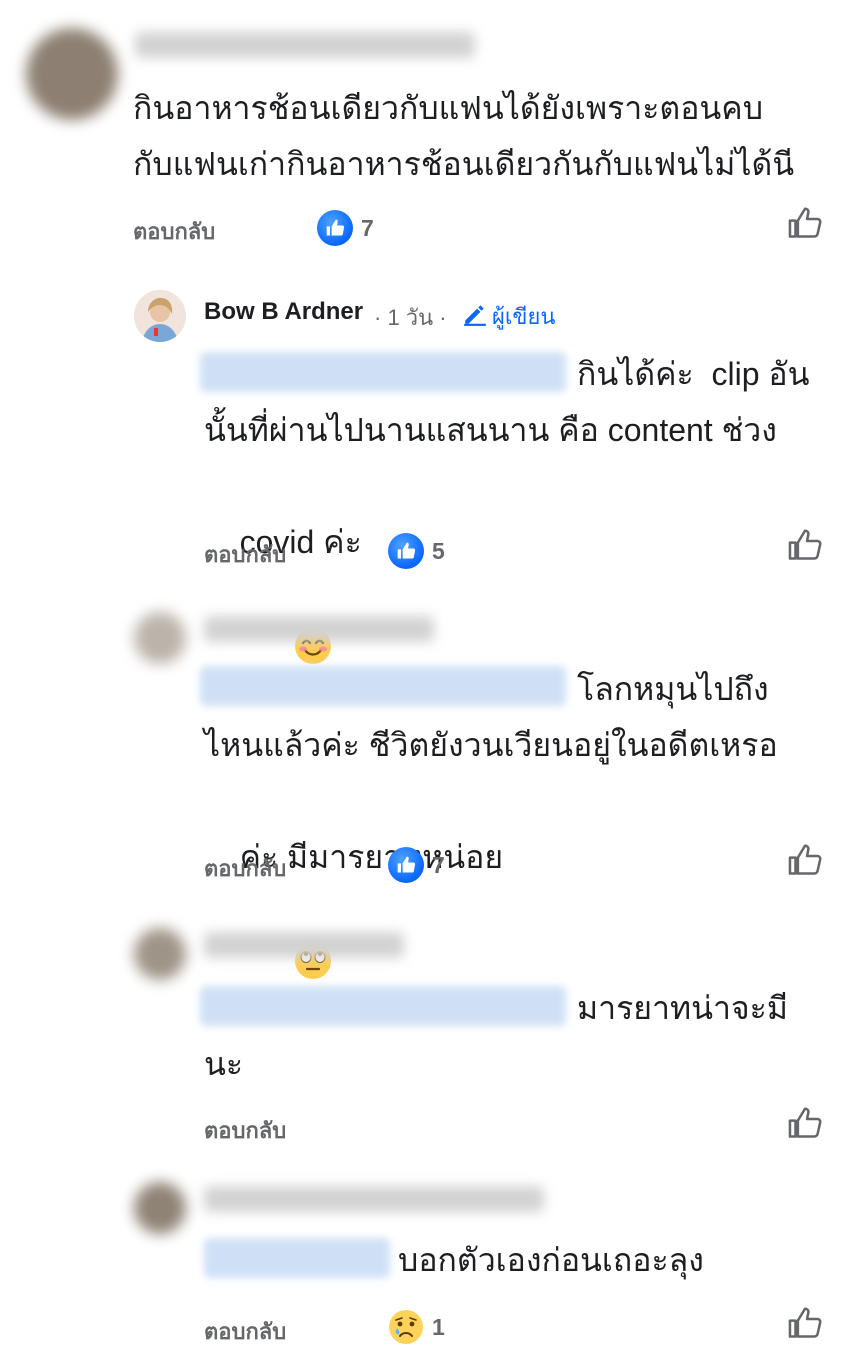  I want to click on smiling-face-emoji, so click(286, 654).